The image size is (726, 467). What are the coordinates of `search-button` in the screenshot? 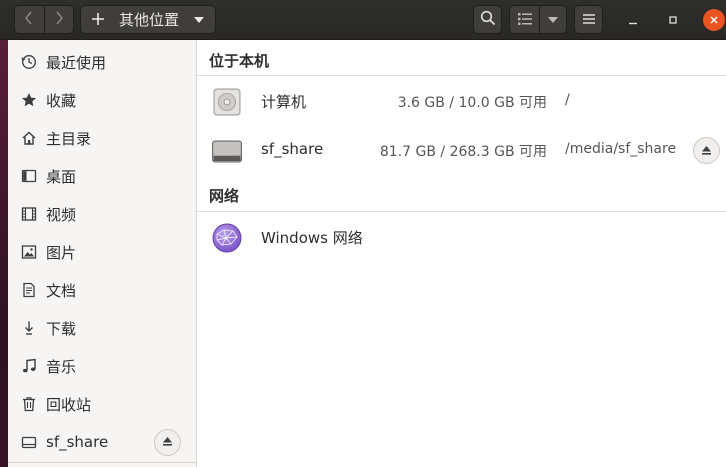 It's located at (487, 19).